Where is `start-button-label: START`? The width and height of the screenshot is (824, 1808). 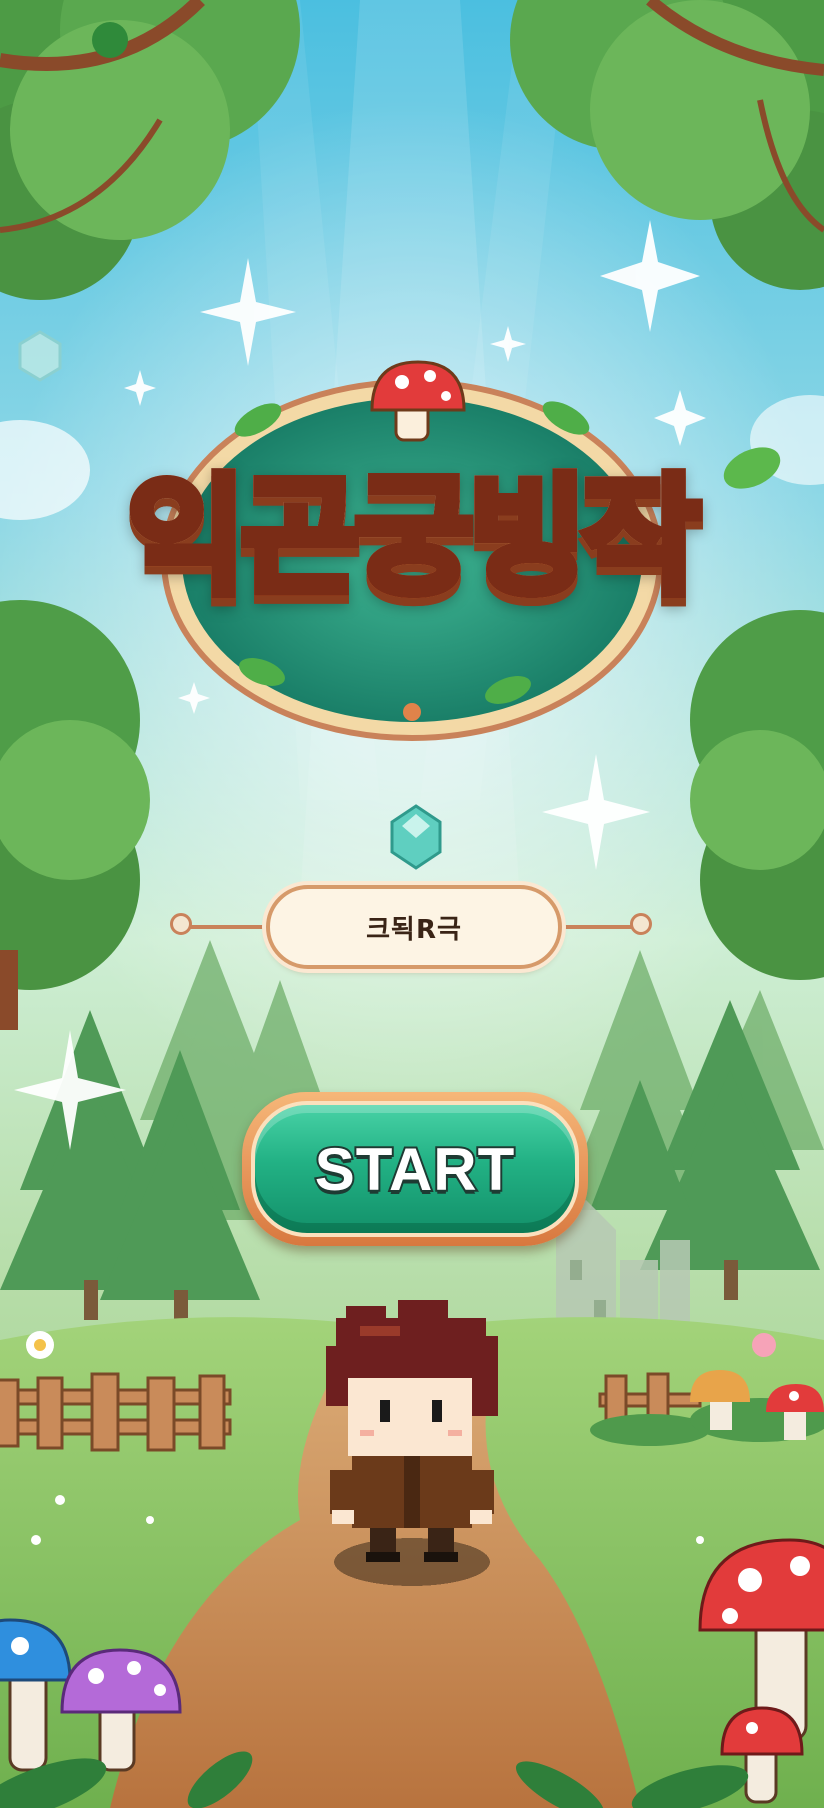 start-button-label: START is located at coordinates (415, 1169).